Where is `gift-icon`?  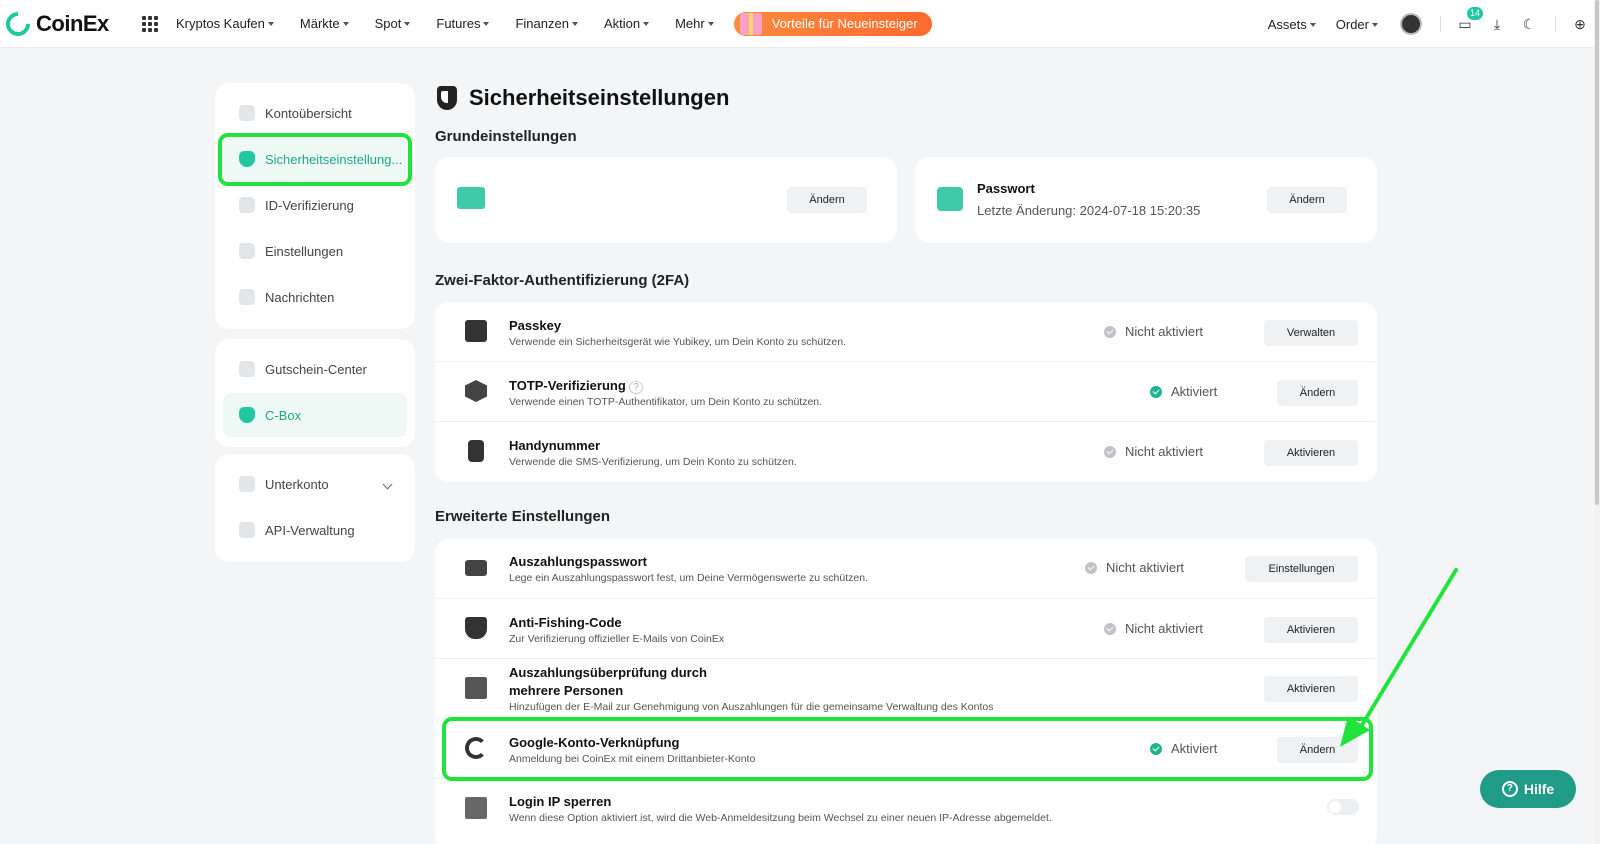 gift-icon is located at coordinates (750, 23).